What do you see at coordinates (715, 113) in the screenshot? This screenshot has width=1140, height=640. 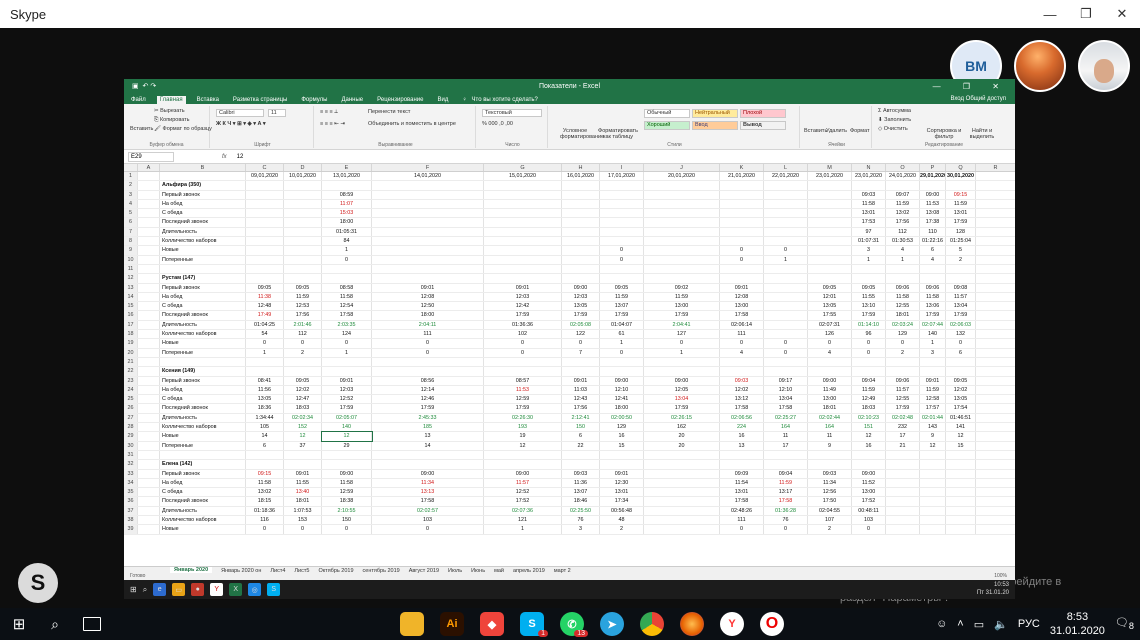 I see `style-neutral: Нейтральный` at bounding box center [715, 113].